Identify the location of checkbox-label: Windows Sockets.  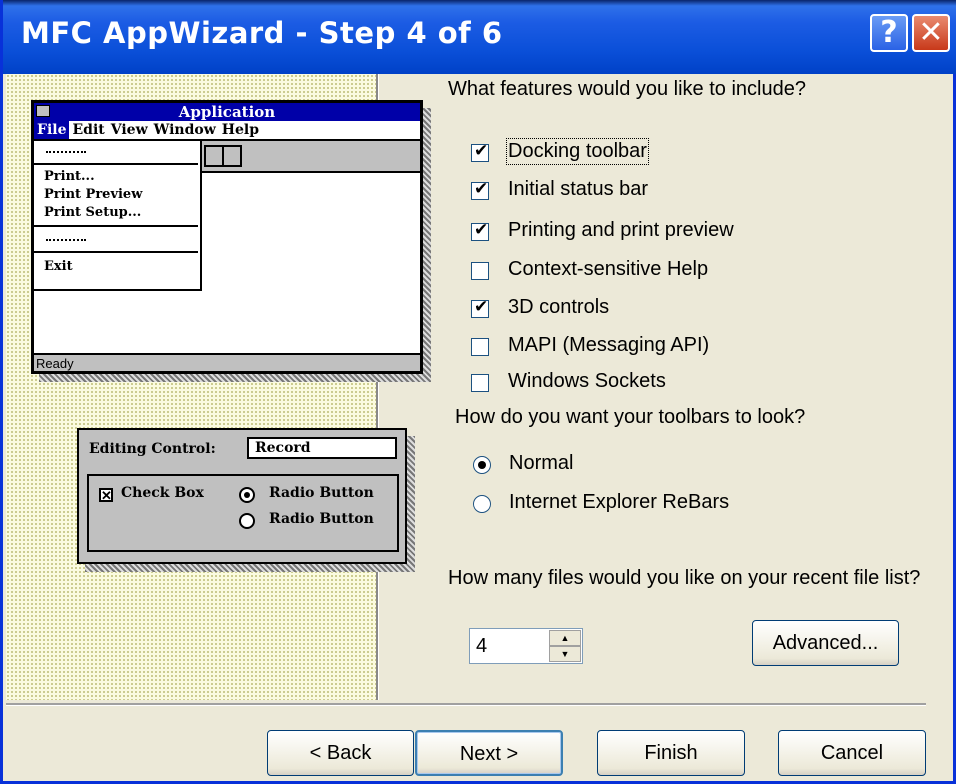
(587, 381).